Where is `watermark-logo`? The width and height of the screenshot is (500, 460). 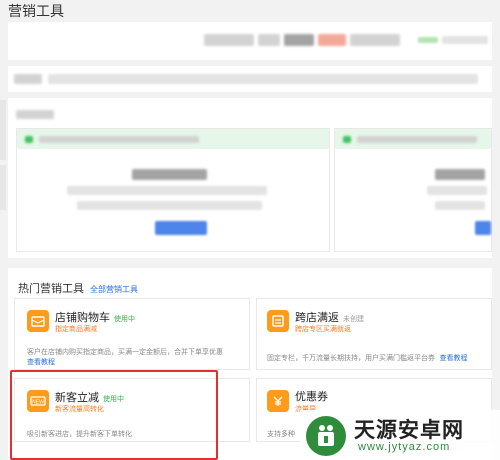
watermark-logo is located at coordinates (326, 436).